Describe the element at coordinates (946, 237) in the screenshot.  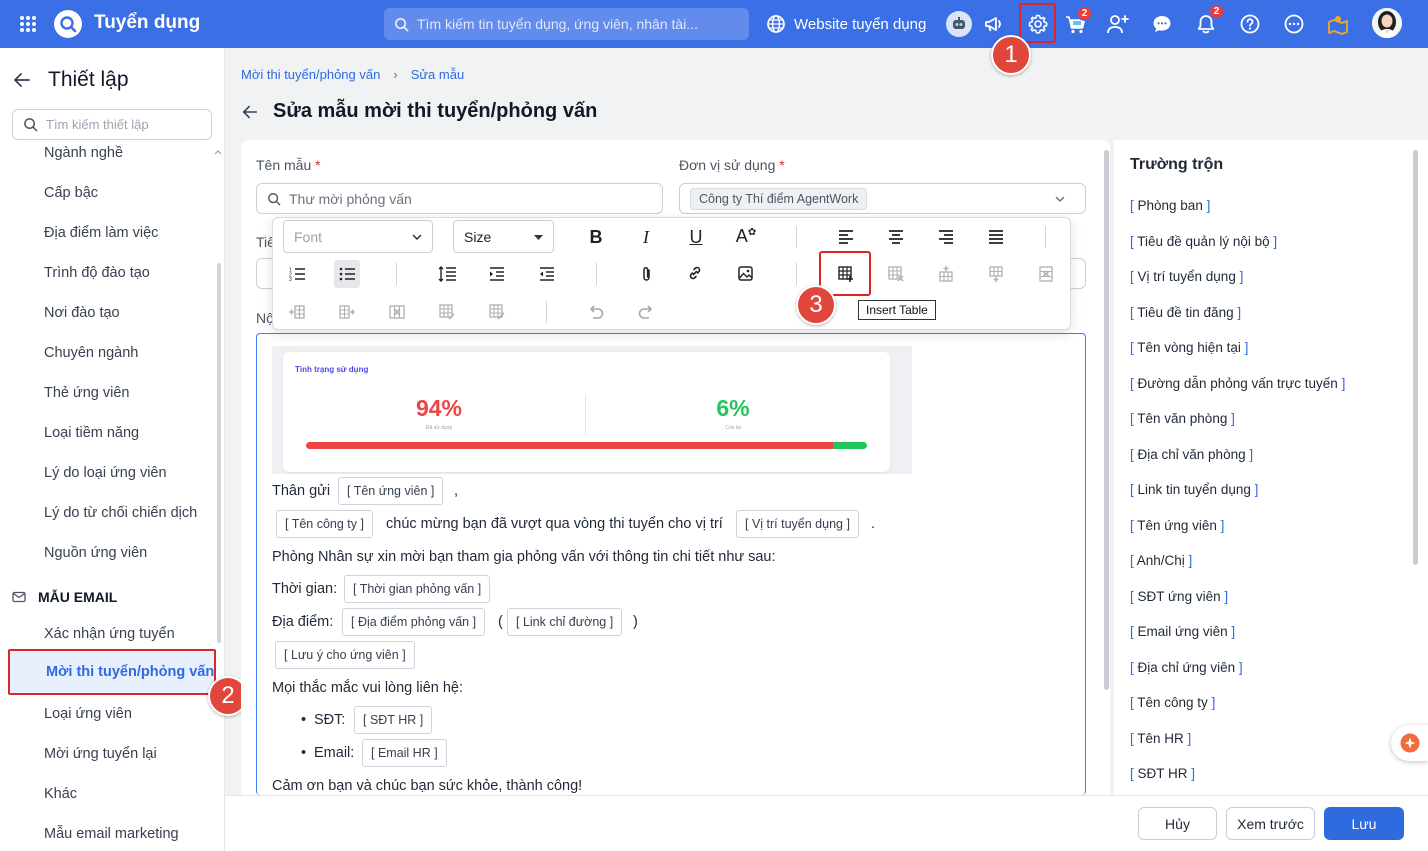
I see `align-right-icon` at that location.